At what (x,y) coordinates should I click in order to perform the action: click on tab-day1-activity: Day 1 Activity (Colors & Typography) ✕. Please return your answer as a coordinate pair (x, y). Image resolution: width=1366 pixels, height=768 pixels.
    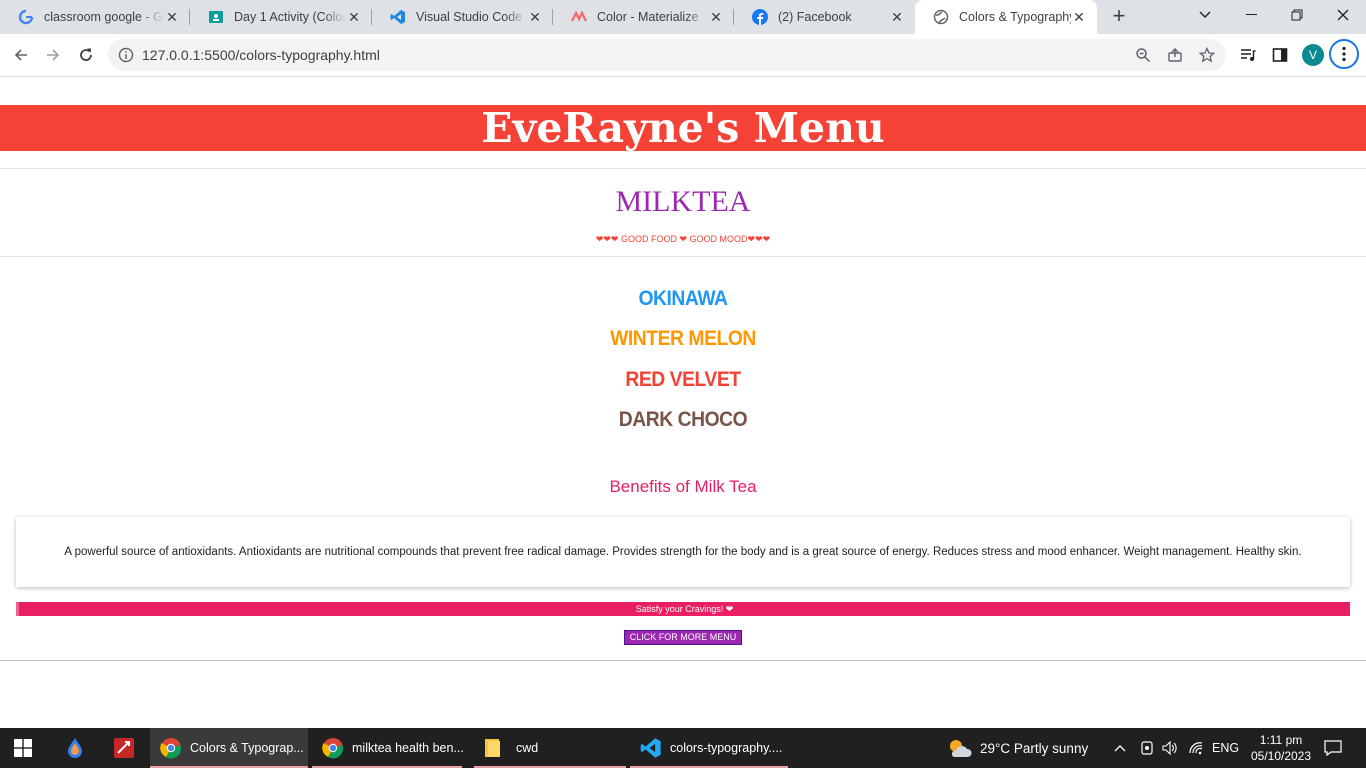
    Looking at the image, I should click on (281, 17).